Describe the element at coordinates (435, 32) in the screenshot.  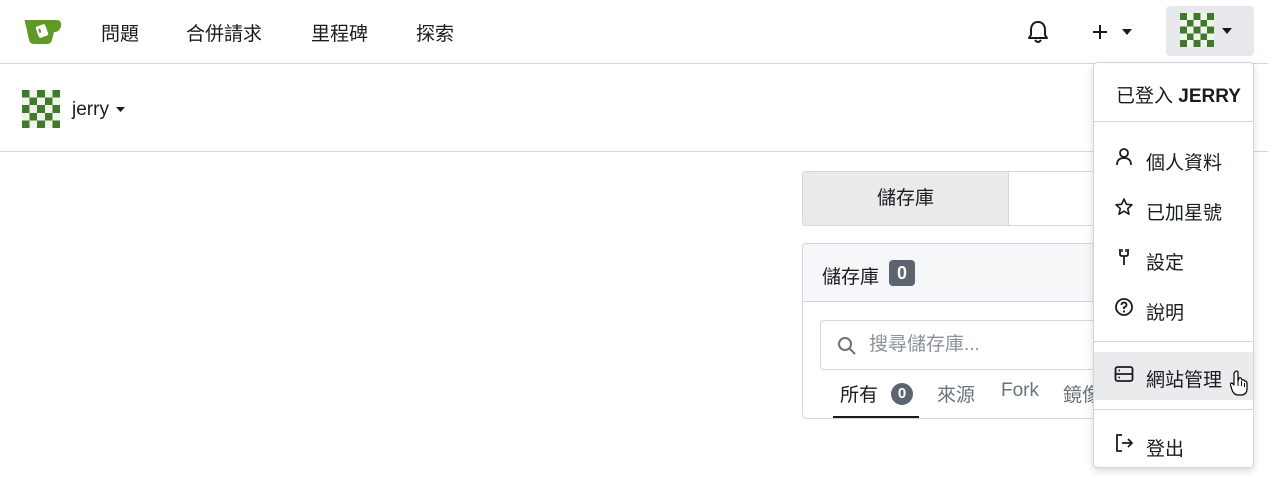
I see `nav-explore: 探索` at that location.